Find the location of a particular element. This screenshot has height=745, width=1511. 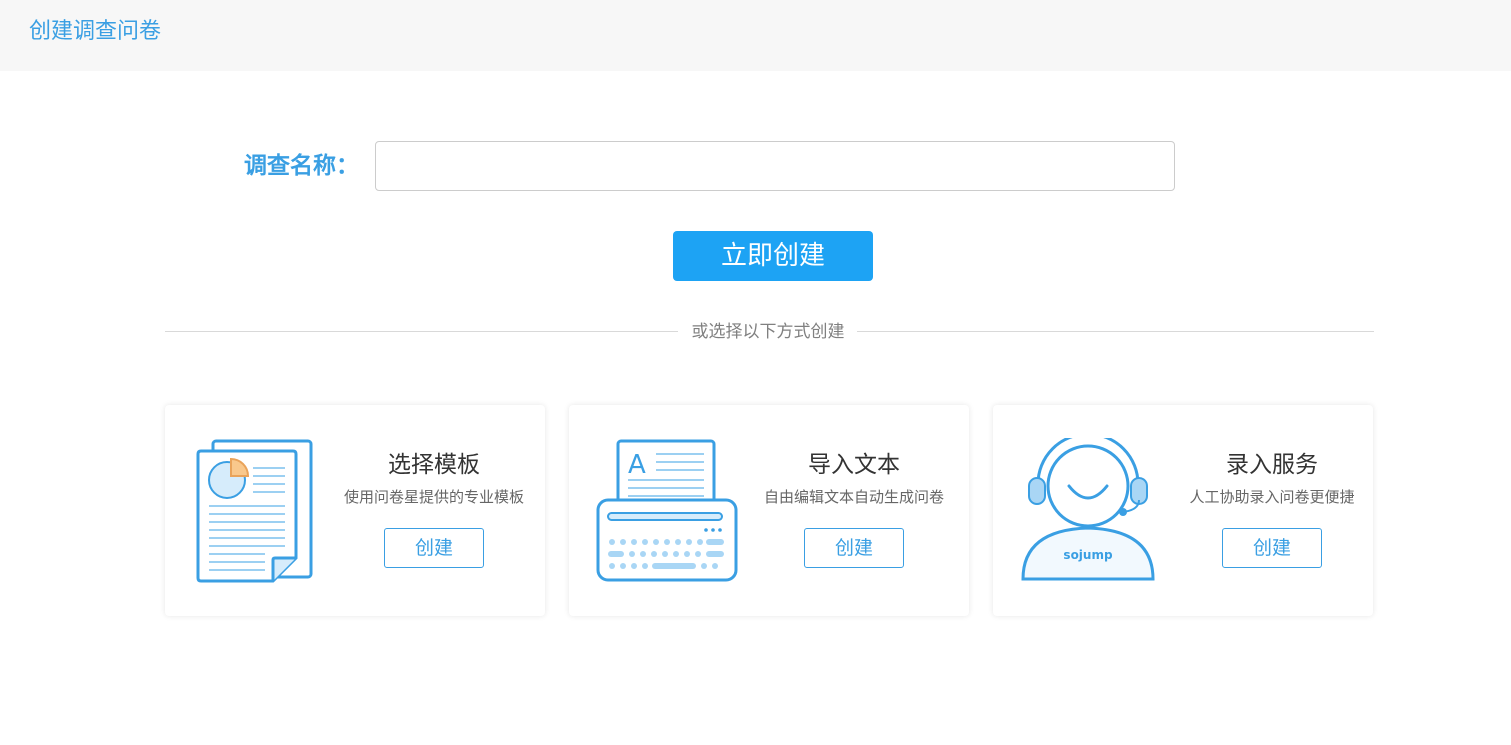

template-document-icon is located at coordinates (254, 511).